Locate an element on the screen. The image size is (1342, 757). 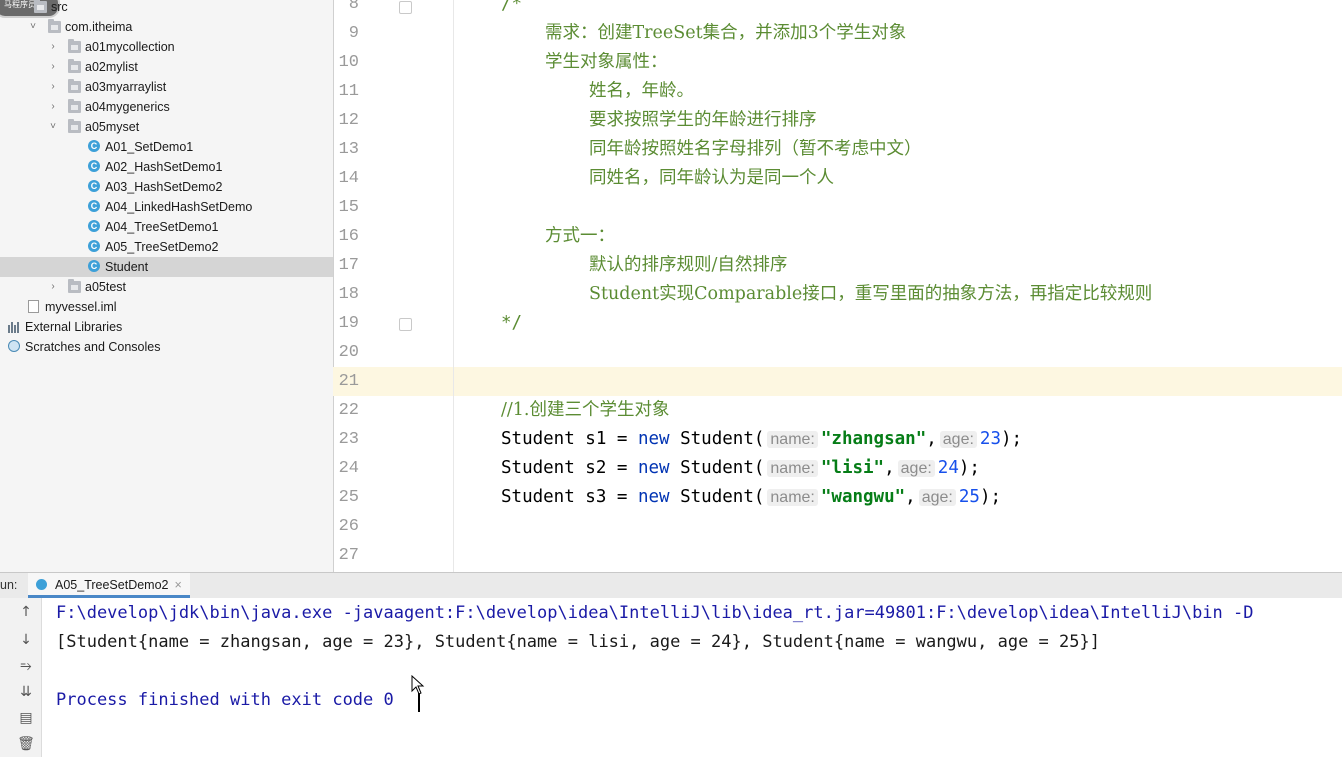
line-number: 22 is located at coordinates (348, 410).